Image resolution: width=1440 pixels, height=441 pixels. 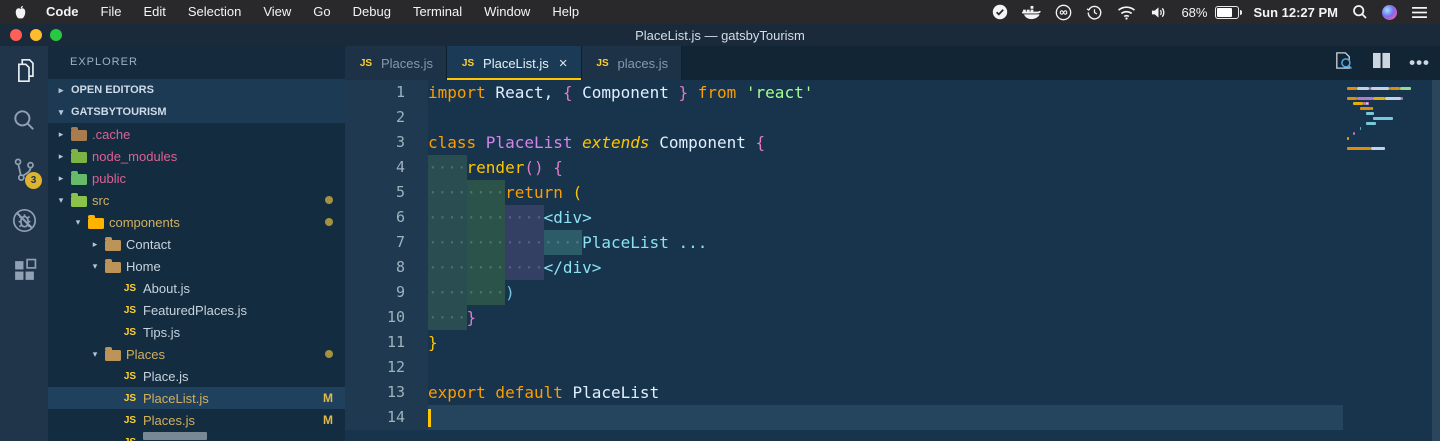 What do you see at coordinates (1194, 12) in the screenshot?
I see `battery-percentage: 68%` at bounding box center [1194, 12].